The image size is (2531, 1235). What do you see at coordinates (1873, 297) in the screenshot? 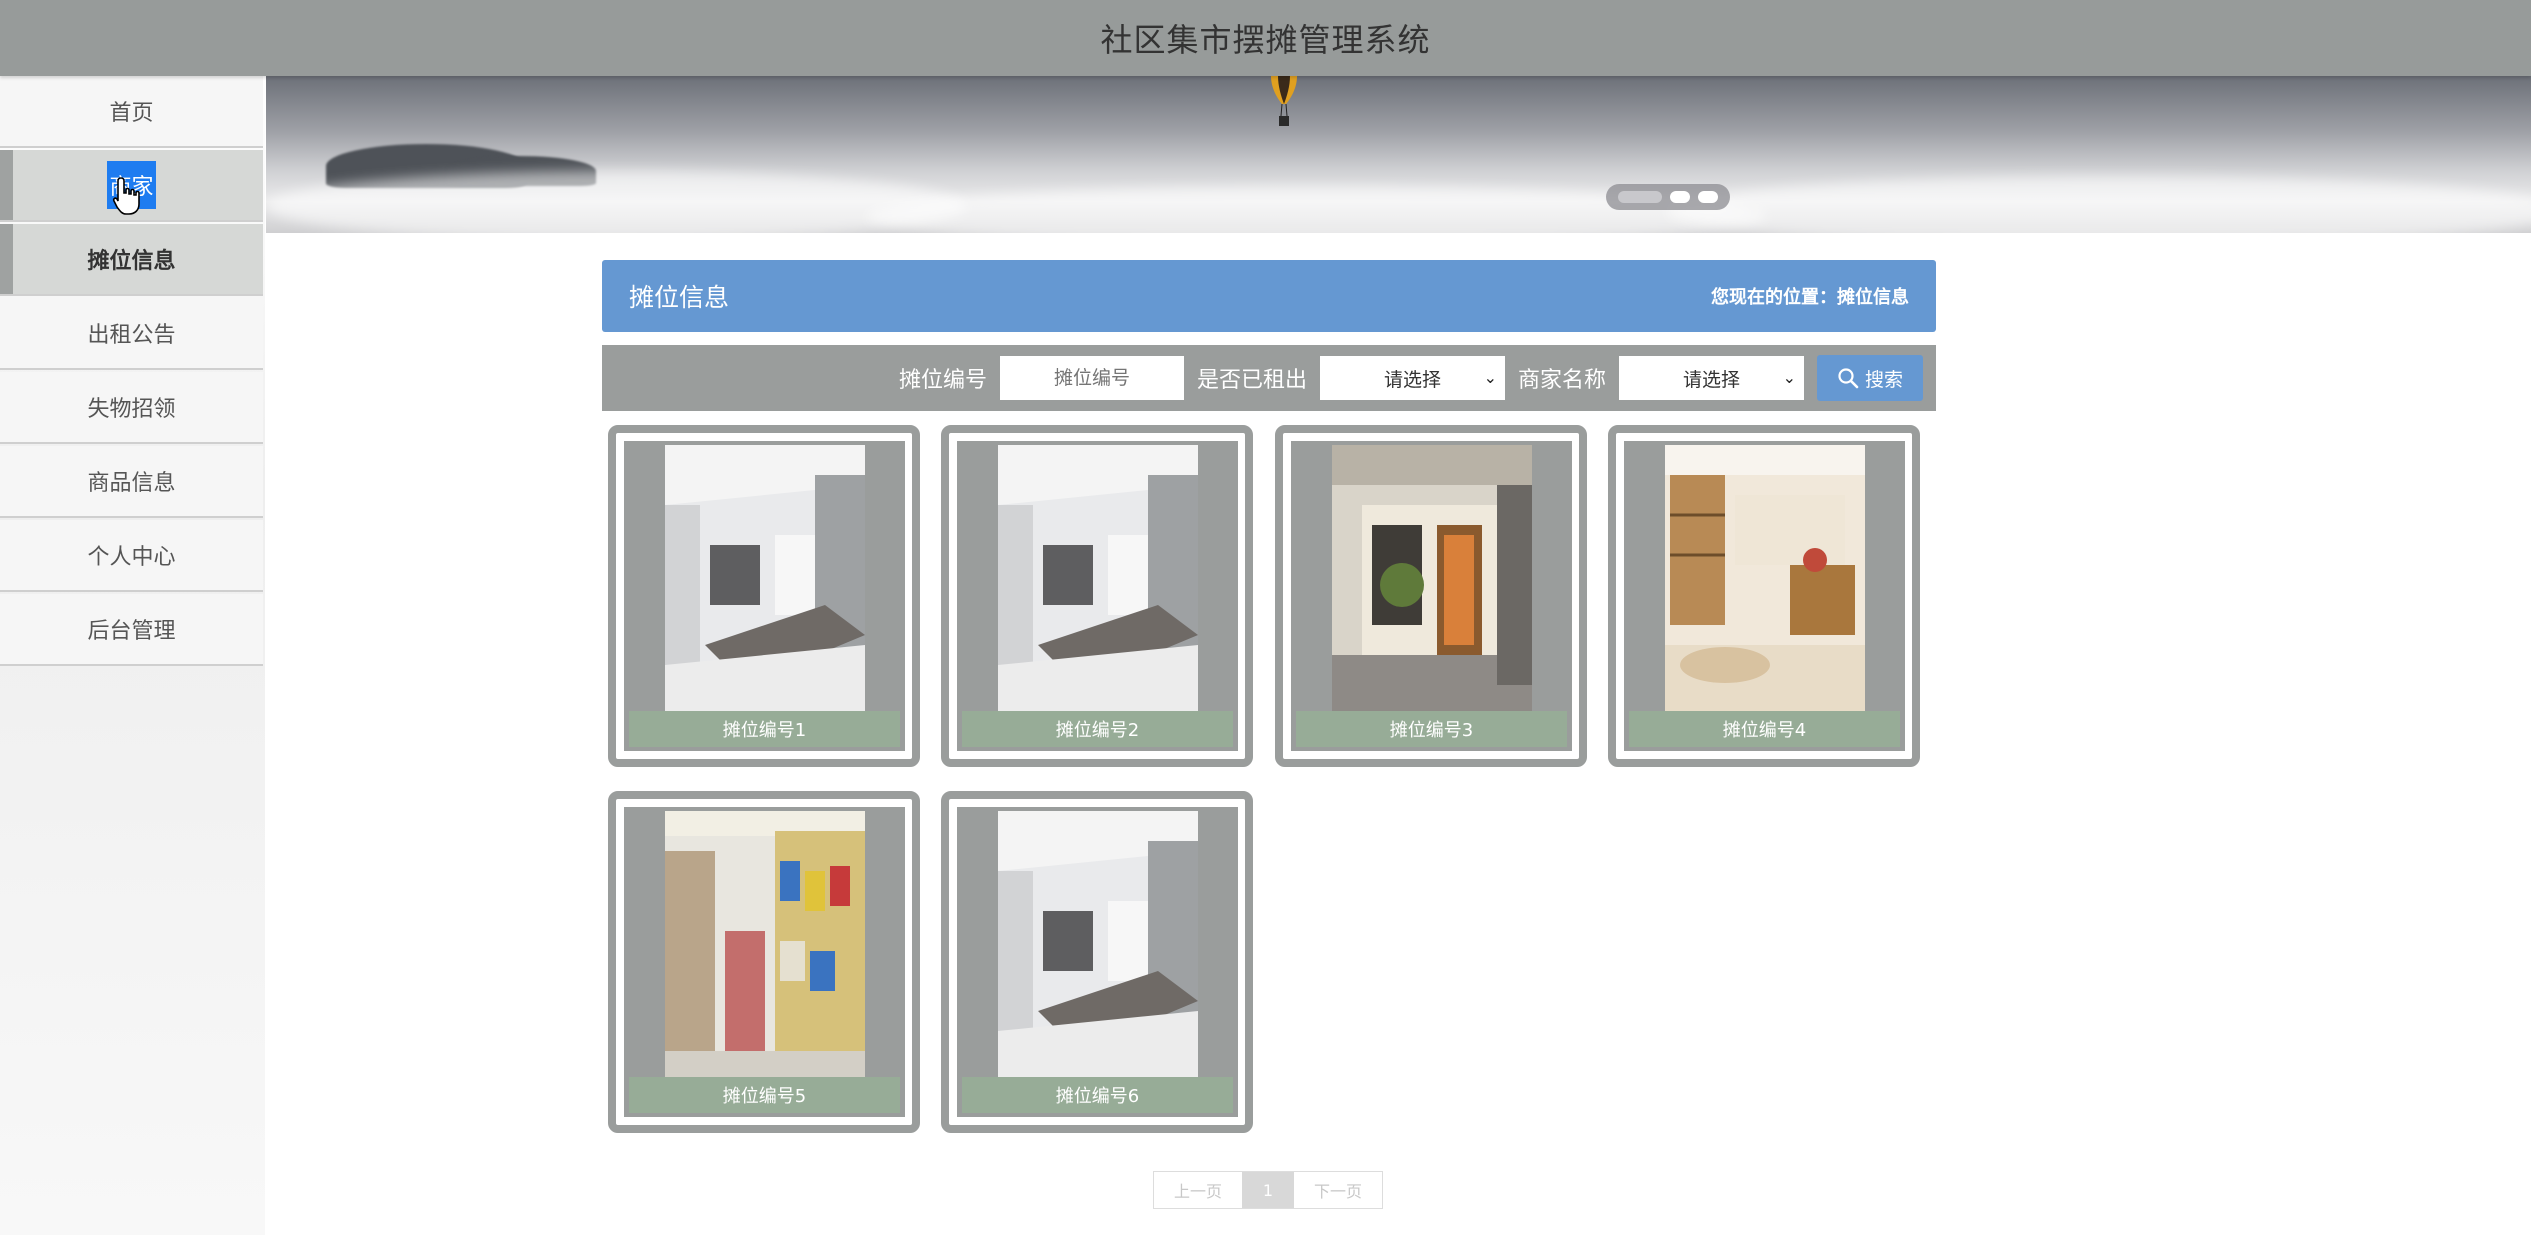
I see `breadcrumb-current: 摊位信息` at bounding box center [1873, 297].